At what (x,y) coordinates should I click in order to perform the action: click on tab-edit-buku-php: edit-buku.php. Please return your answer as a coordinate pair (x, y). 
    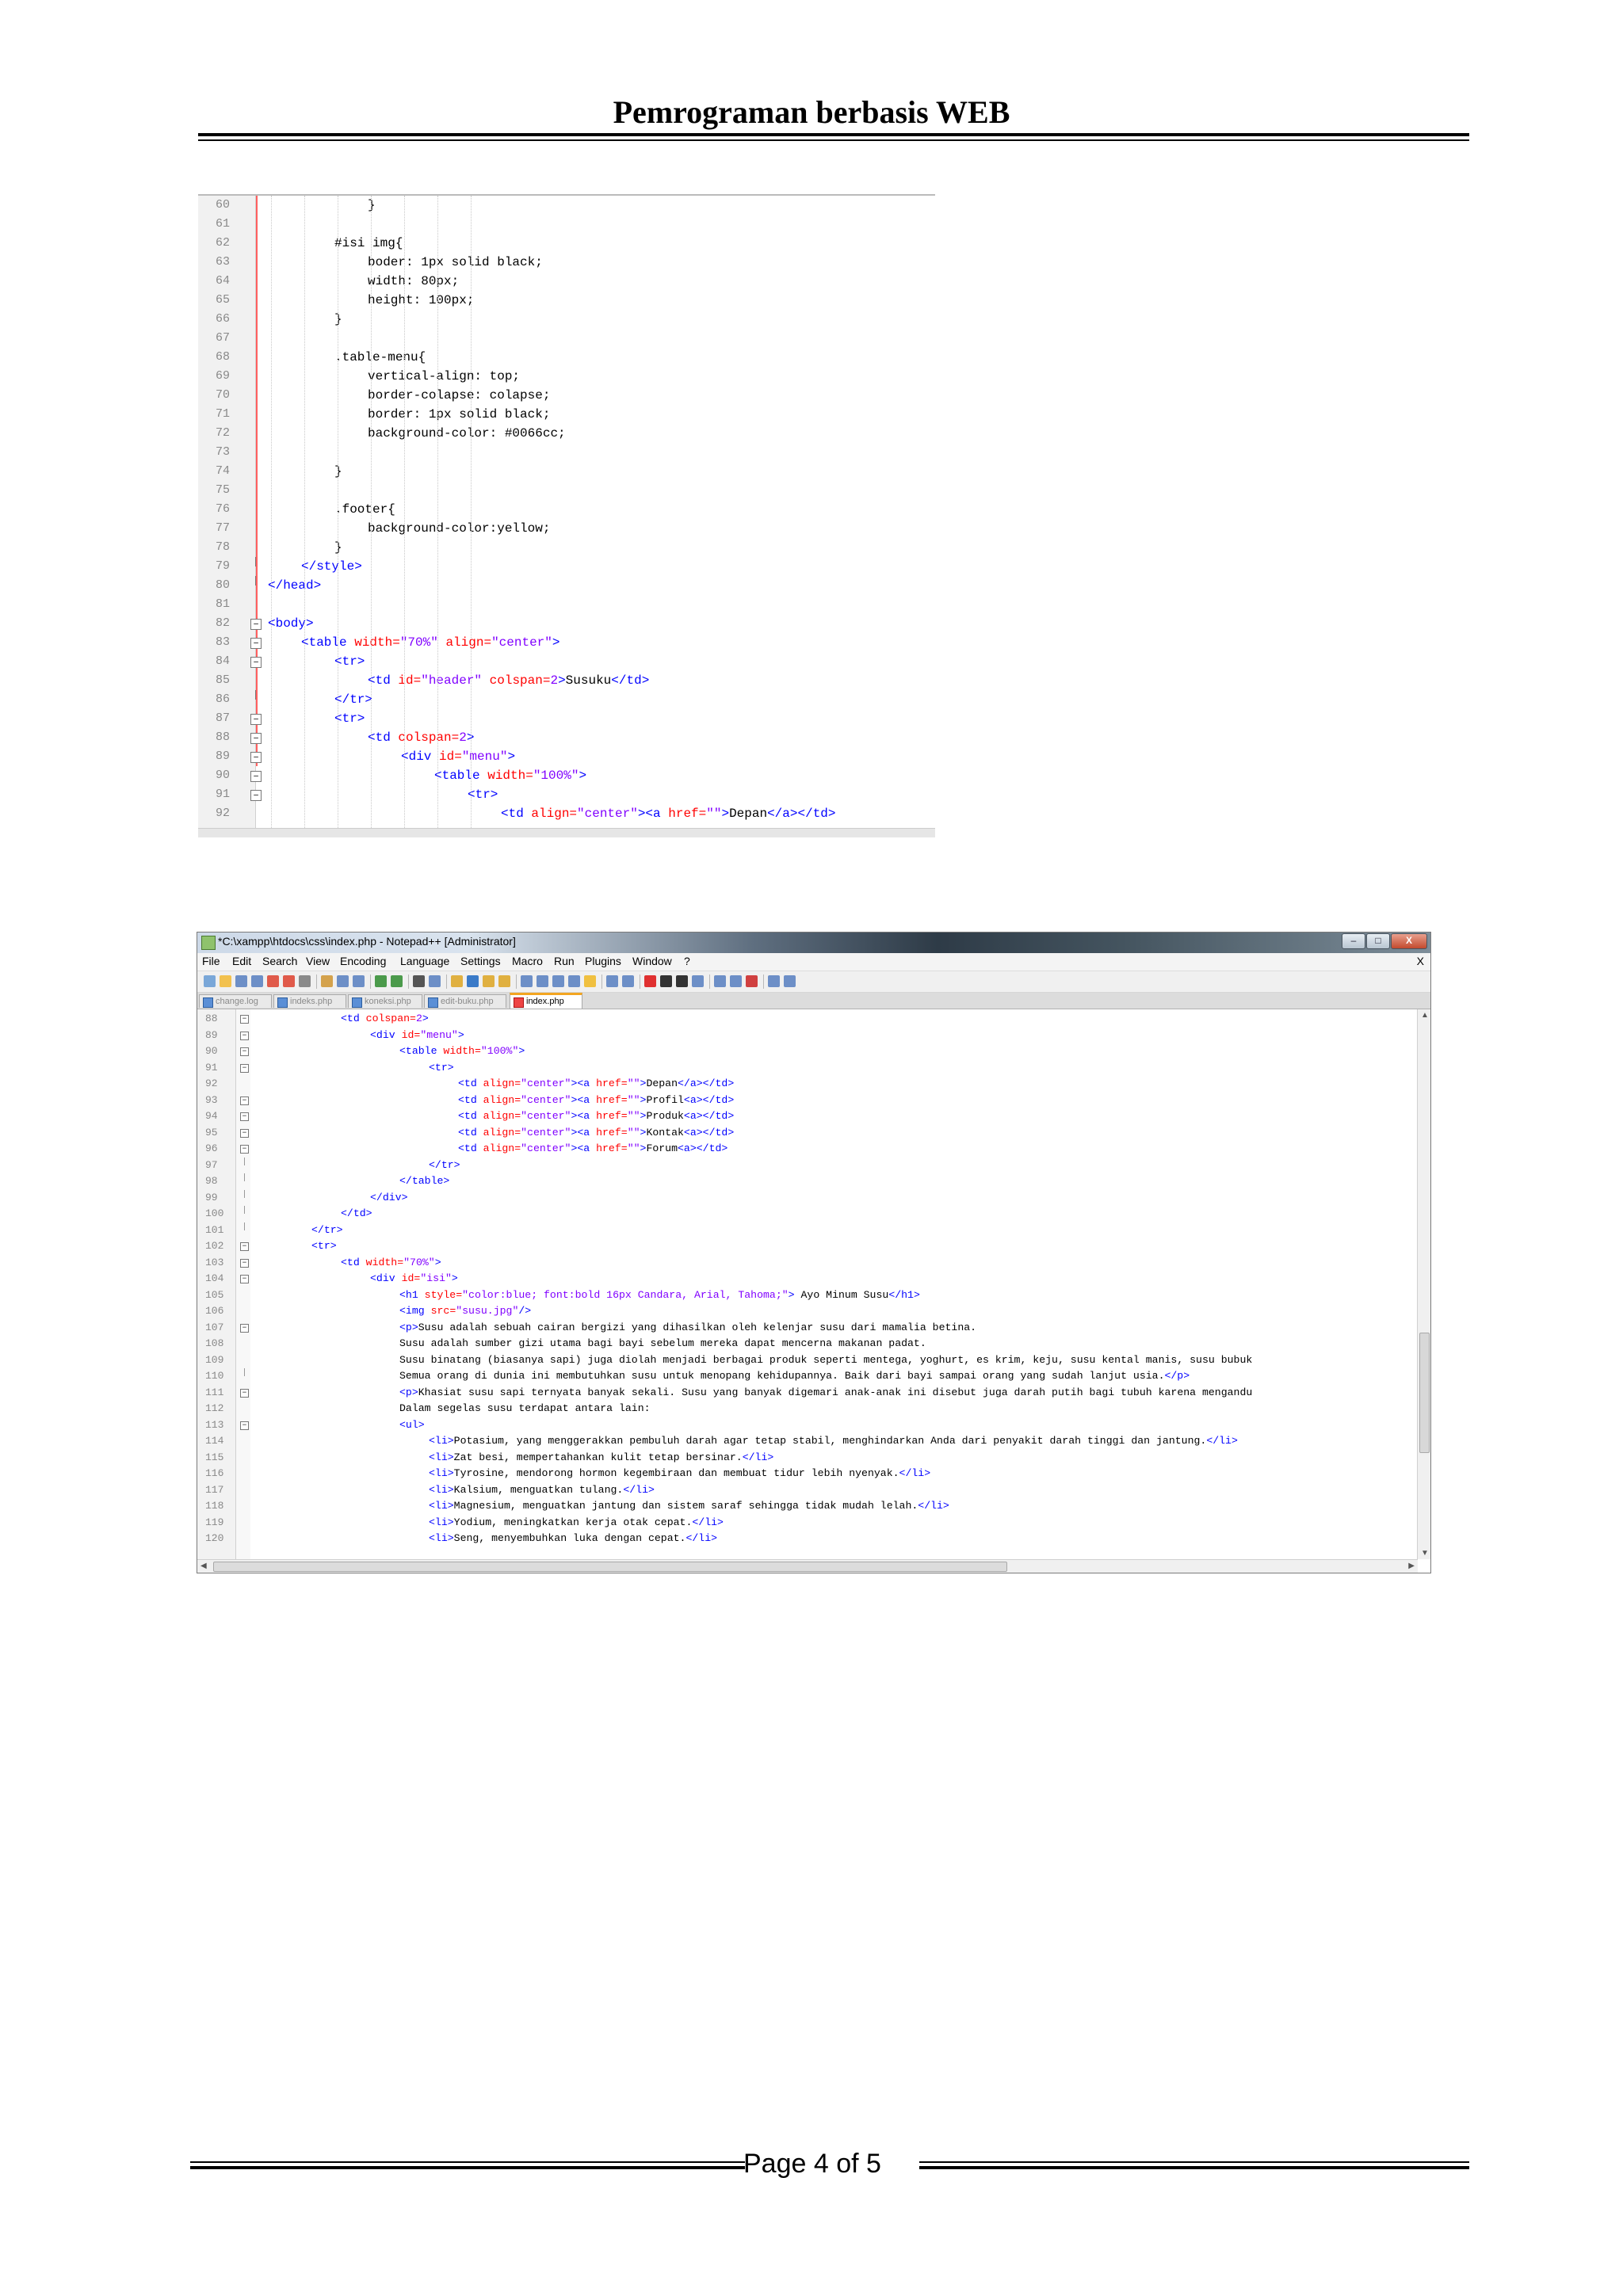
    Looking at the image, I should click on (465, 1001).